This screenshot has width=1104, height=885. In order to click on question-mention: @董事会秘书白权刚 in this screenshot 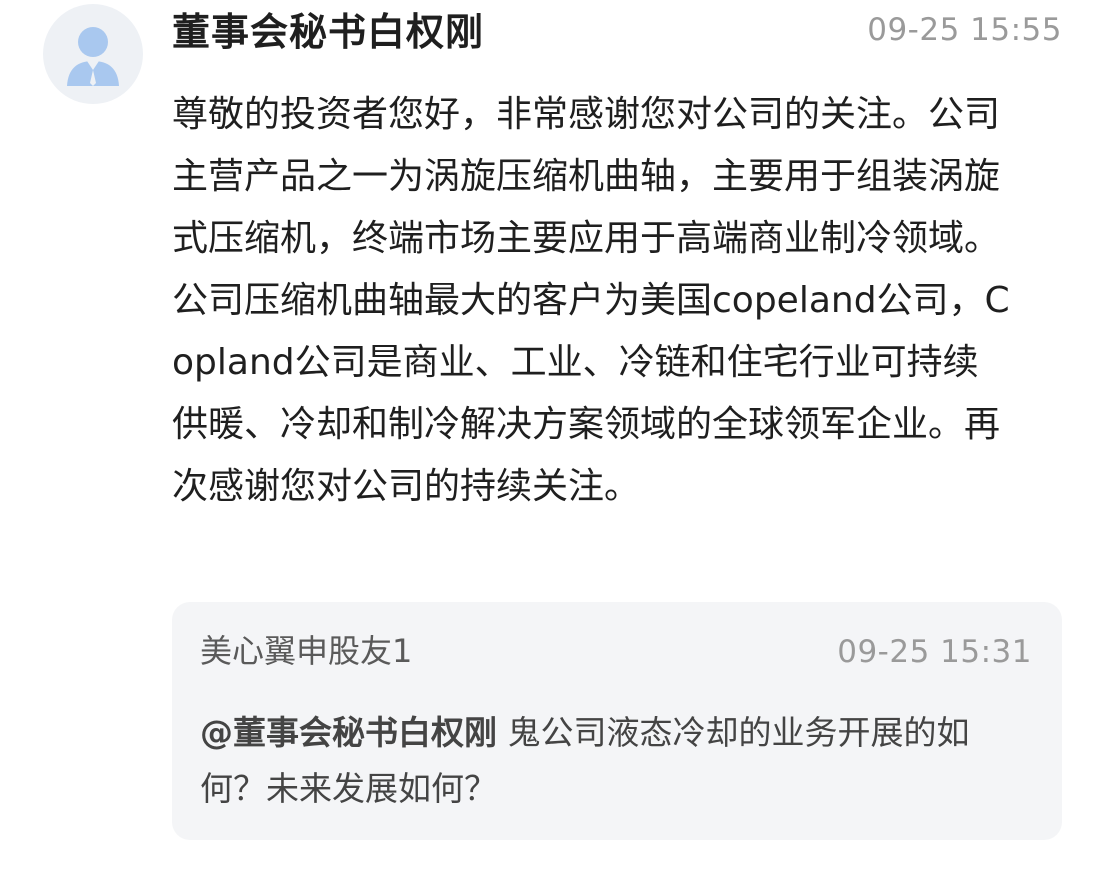, I will do `click(348, 732)`.